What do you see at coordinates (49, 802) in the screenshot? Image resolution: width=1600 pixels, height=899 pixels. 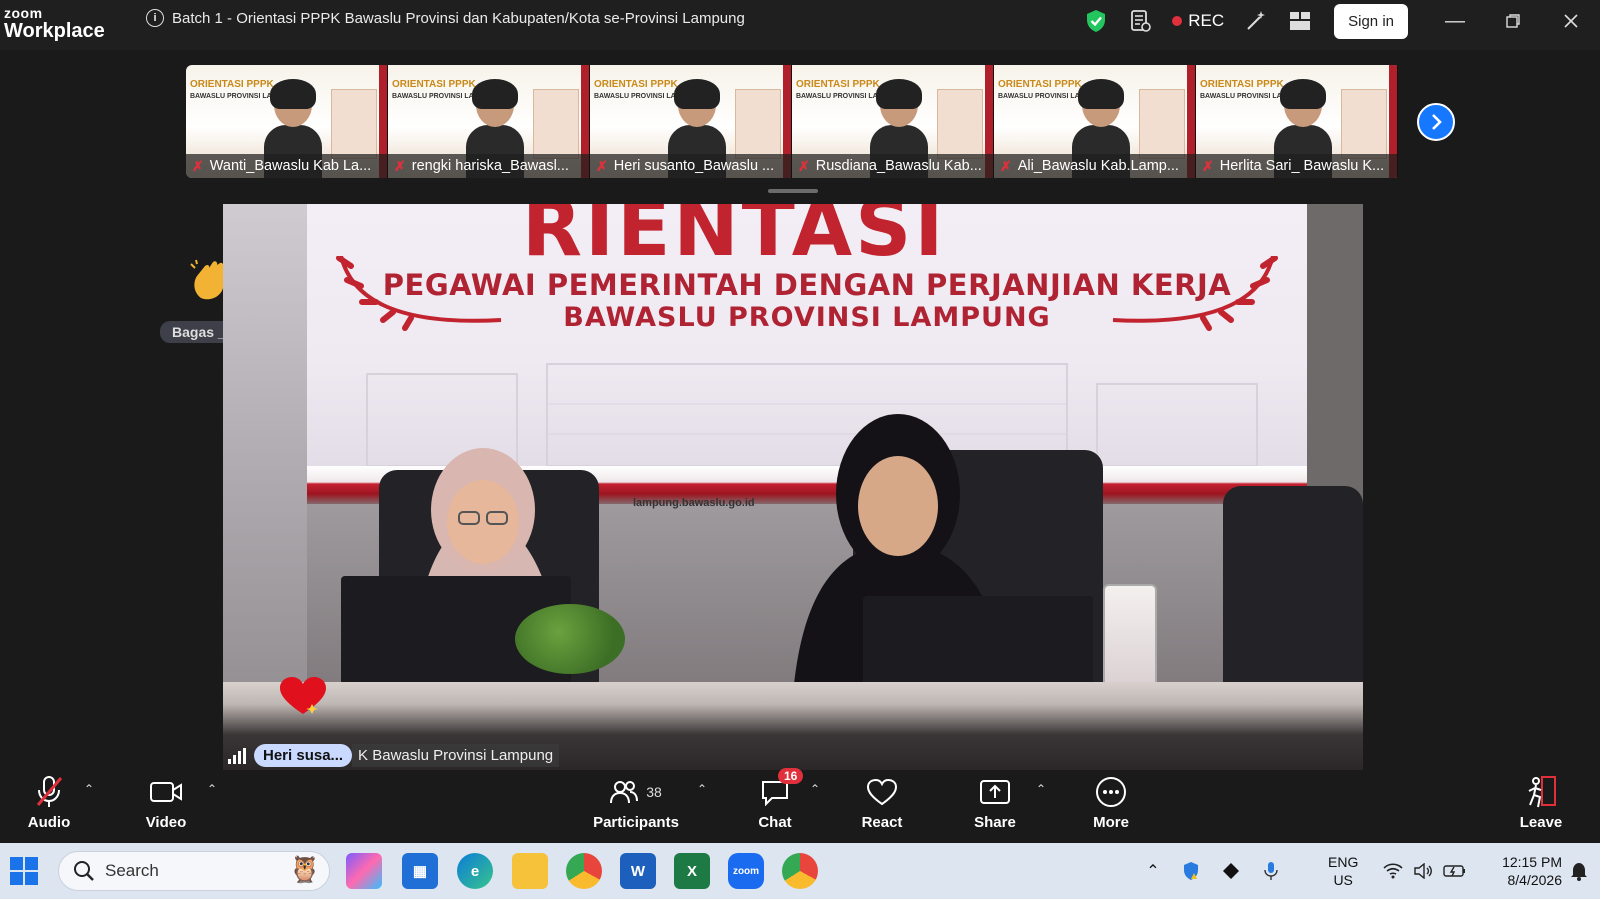 I see `audio-button: Audio` at bounding box center [49, 802].